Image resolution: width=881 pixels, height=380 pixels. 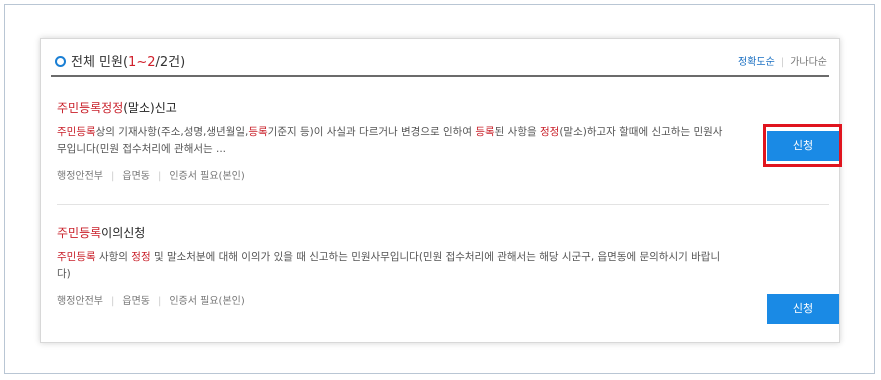 What do you see at coordinates (170, 62) in the screenshot?
I see `title-suffix: /2건)` at bounding box center [170, 62].